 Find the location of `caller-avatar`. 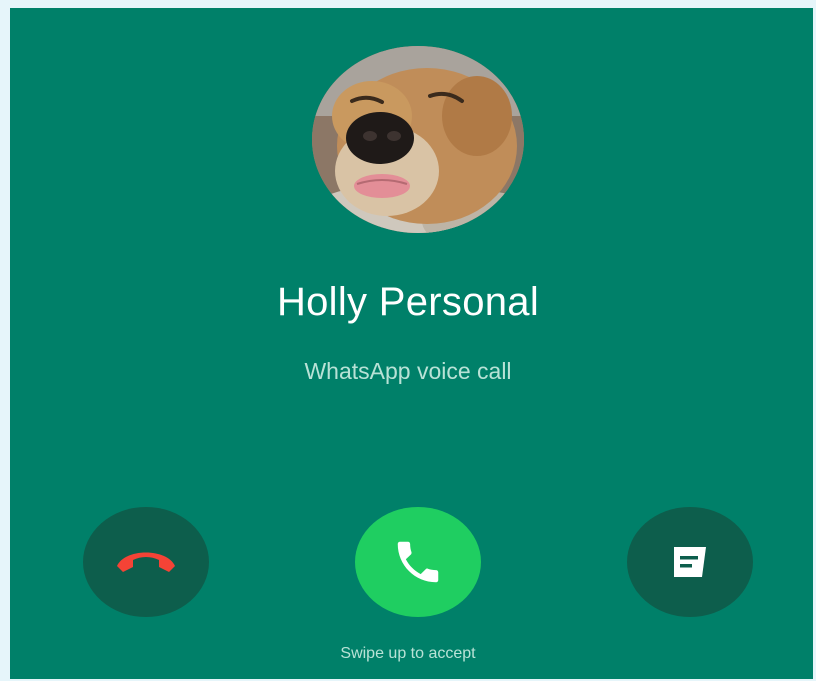

caller-avatar is located at coordinates (418, 139).